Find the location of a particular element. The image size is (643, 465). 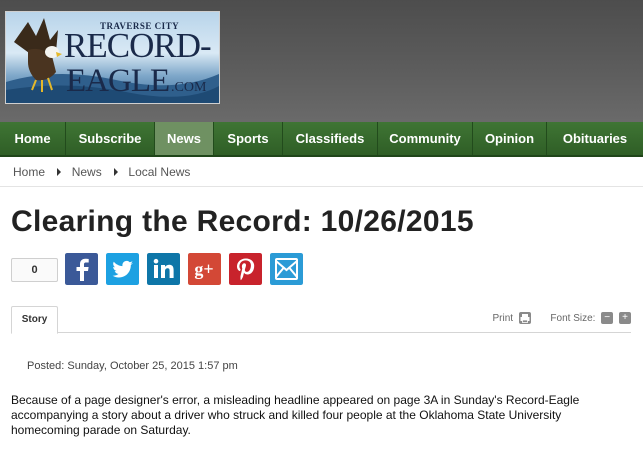

font-decrease-icon: − is located at coordinates (607, 318).